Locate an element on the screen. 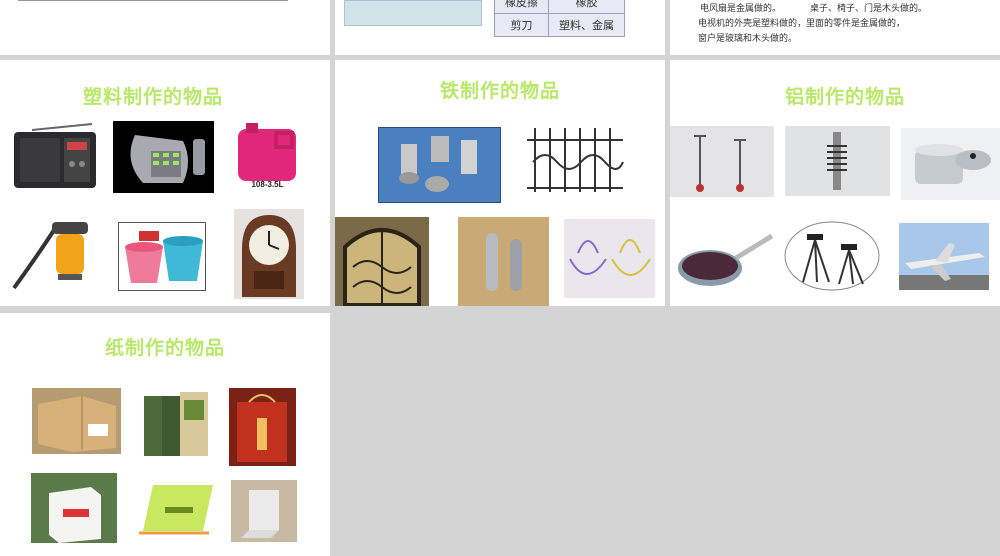 The height and width of the screenshot is (556, 1000). vacuum-cleaner-image is located at coordinates (50, 253).